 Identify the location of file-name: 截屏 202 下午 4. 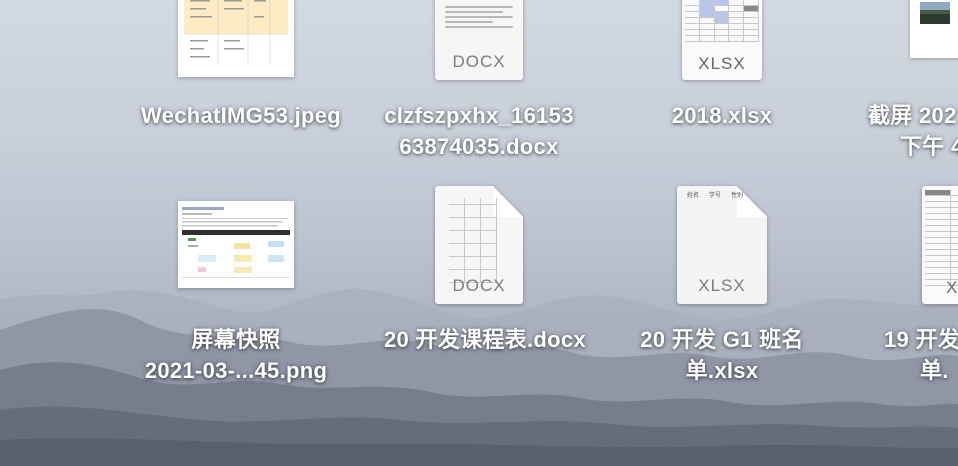
(913, 131).